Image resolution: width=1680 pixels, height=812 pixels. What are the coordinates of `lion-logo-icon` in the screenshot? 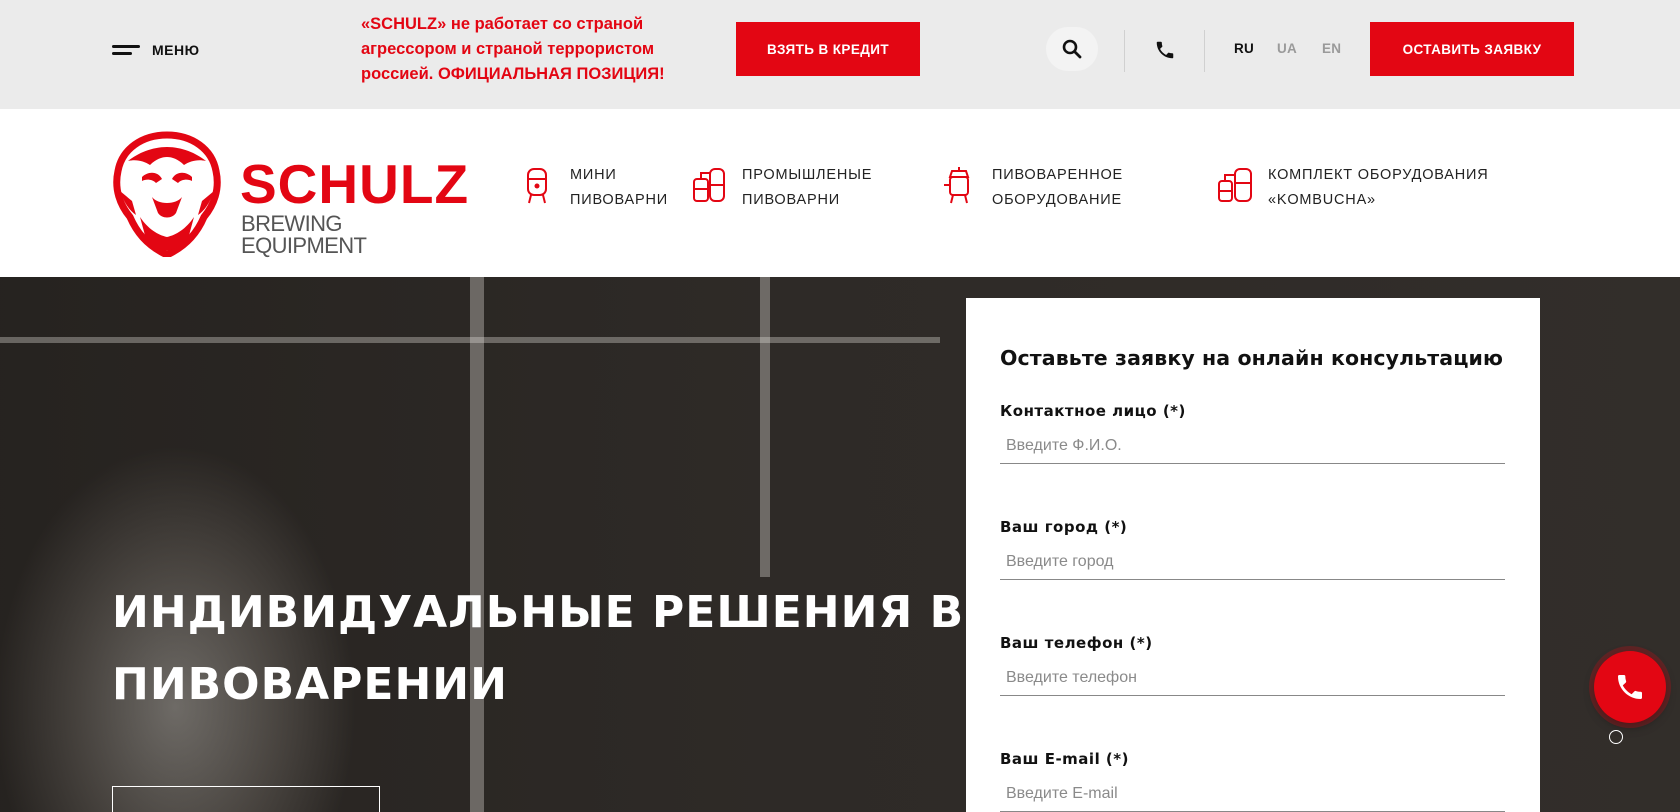 It's located at (167, 194).